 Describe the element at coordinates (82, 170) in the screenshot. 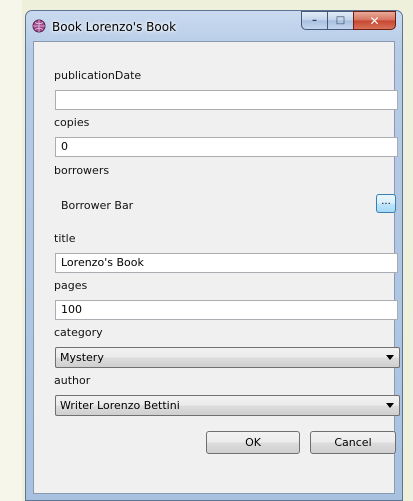

I see `borrowers-label: borrowers` at that location.